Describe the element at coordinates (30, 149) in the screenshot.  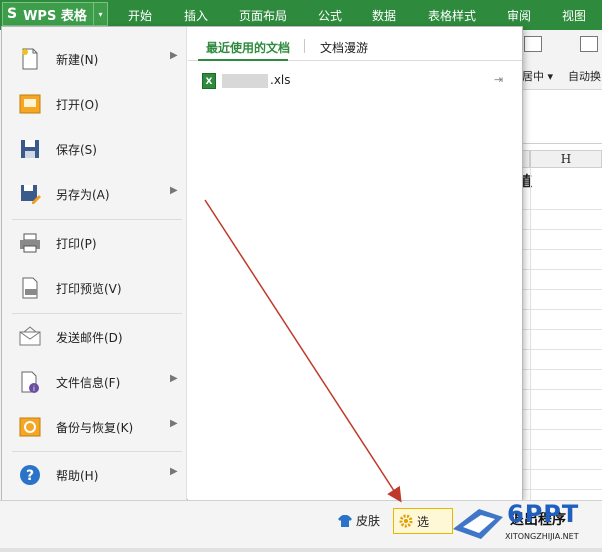
I see `save-disk-icon` at that location.